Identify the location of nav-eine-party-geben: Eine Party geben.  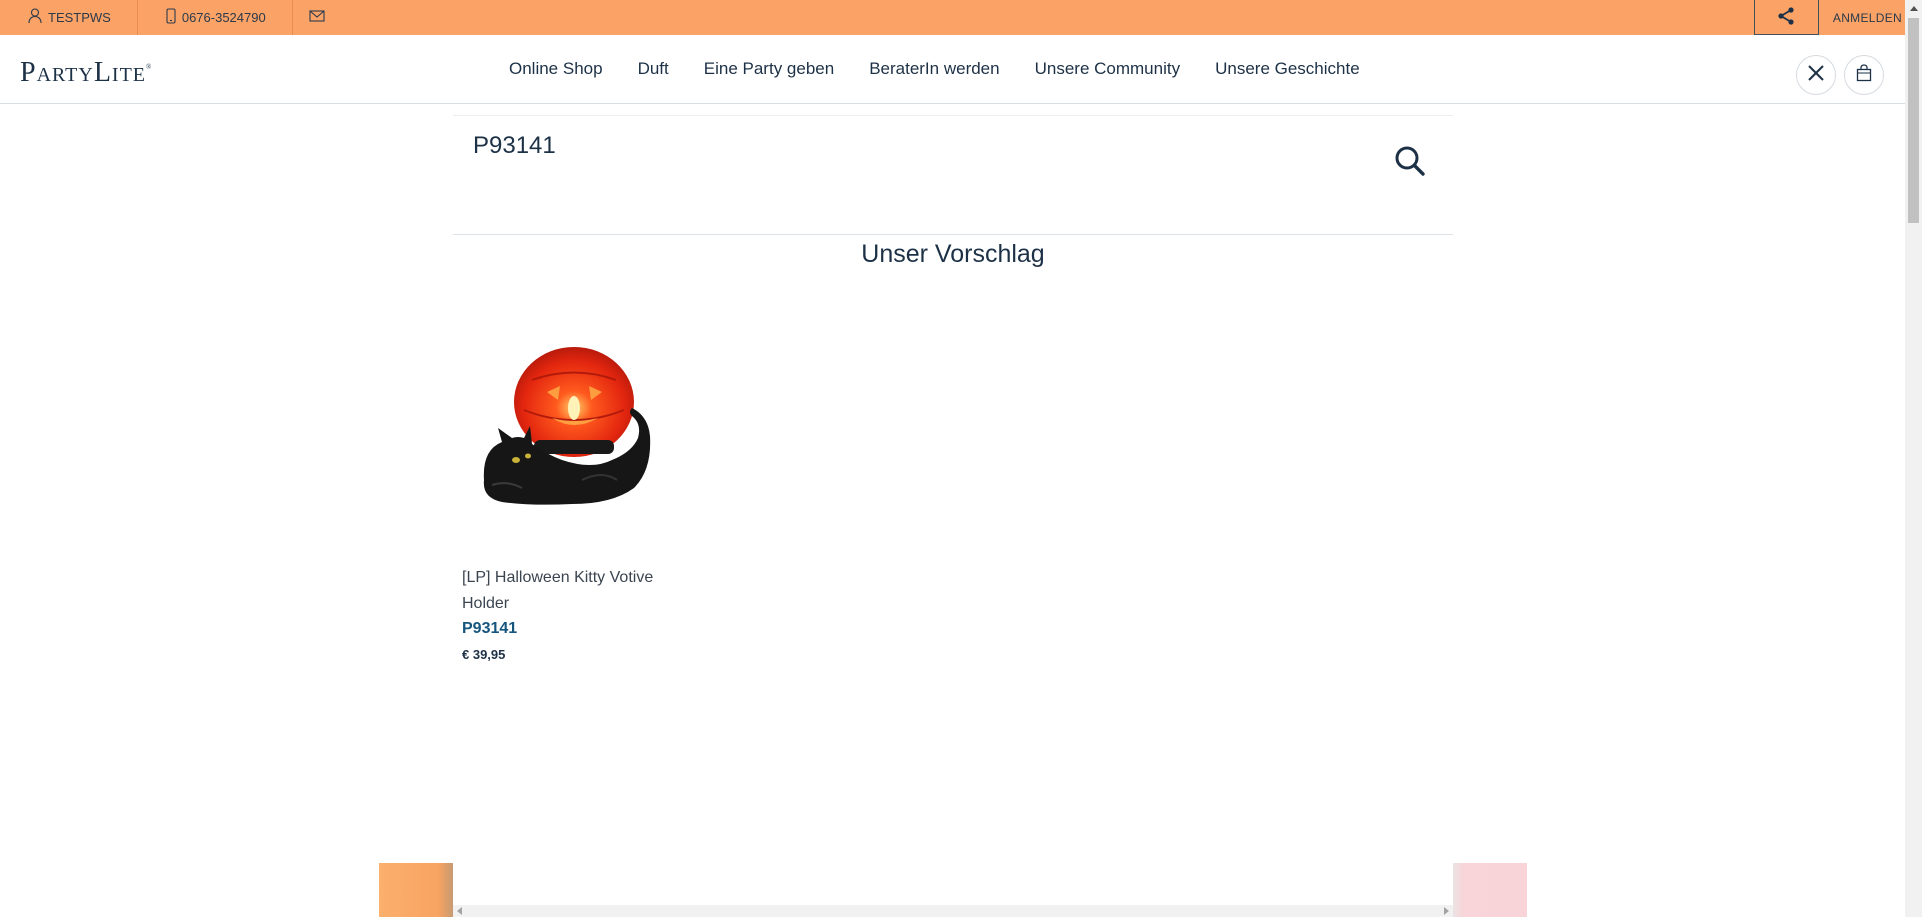
(769, 69).